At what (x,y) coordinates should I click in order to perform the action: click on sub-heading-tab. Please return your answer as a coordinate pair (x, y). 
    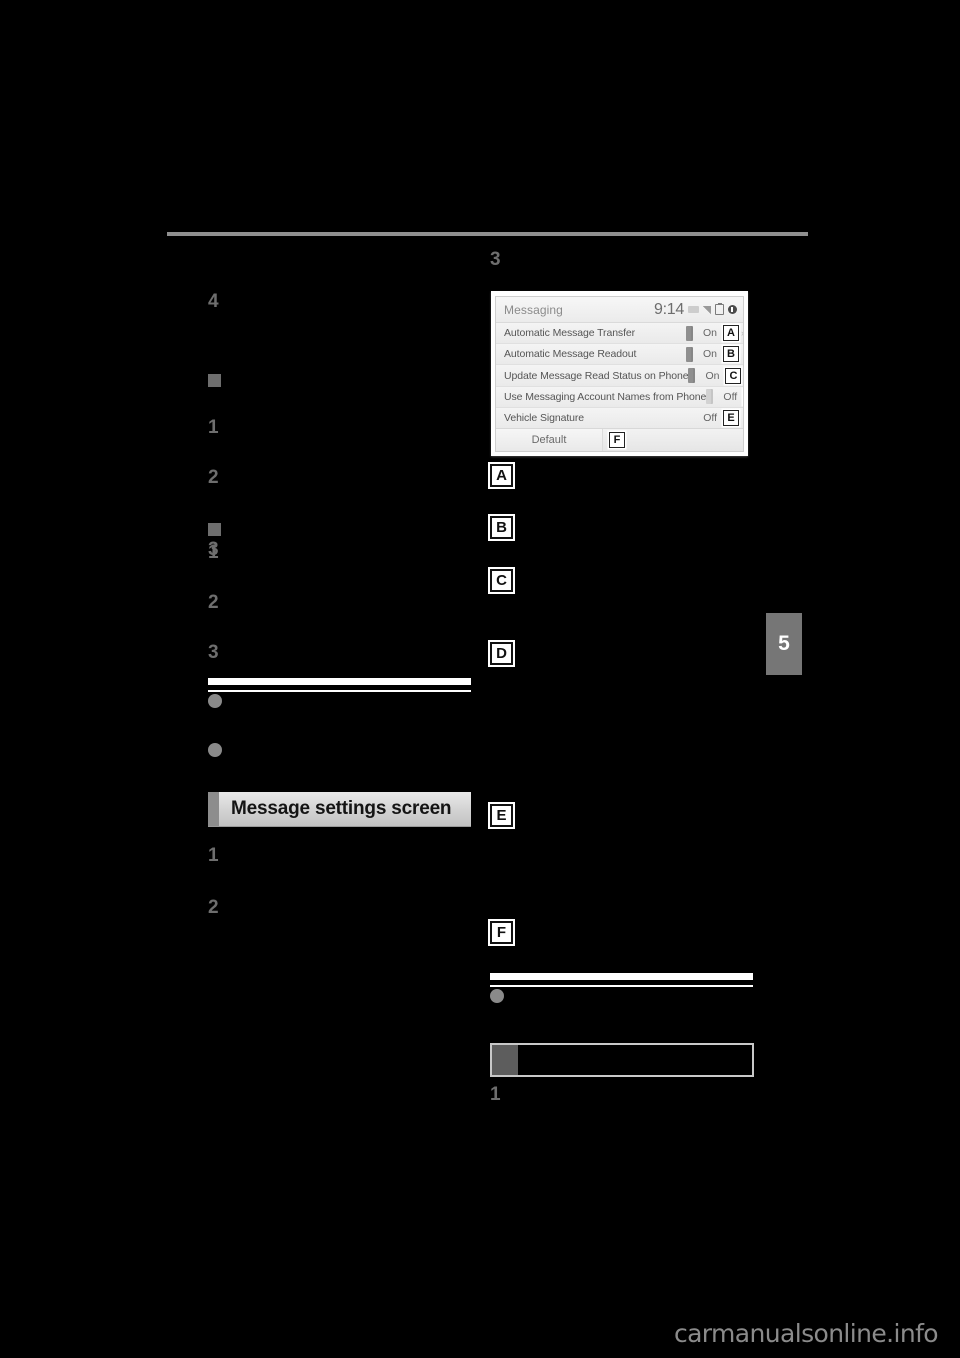
    Looking at the image, I should click on (505, 1060).